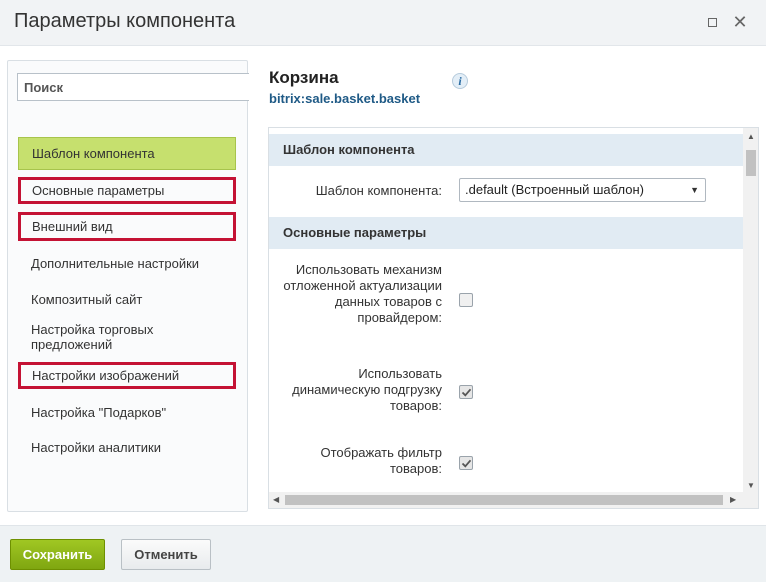 This screenshot has width=766, height=582. Describe the element at coordinates (466, 300) in the screenshot. I see `checkbox-deferred` at that location.